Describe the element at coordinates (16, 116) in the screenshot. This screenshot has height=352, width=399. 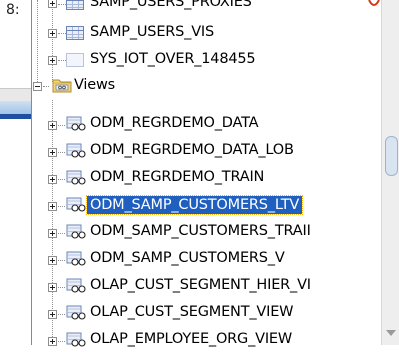
I see `left-pane-accent` at that location.